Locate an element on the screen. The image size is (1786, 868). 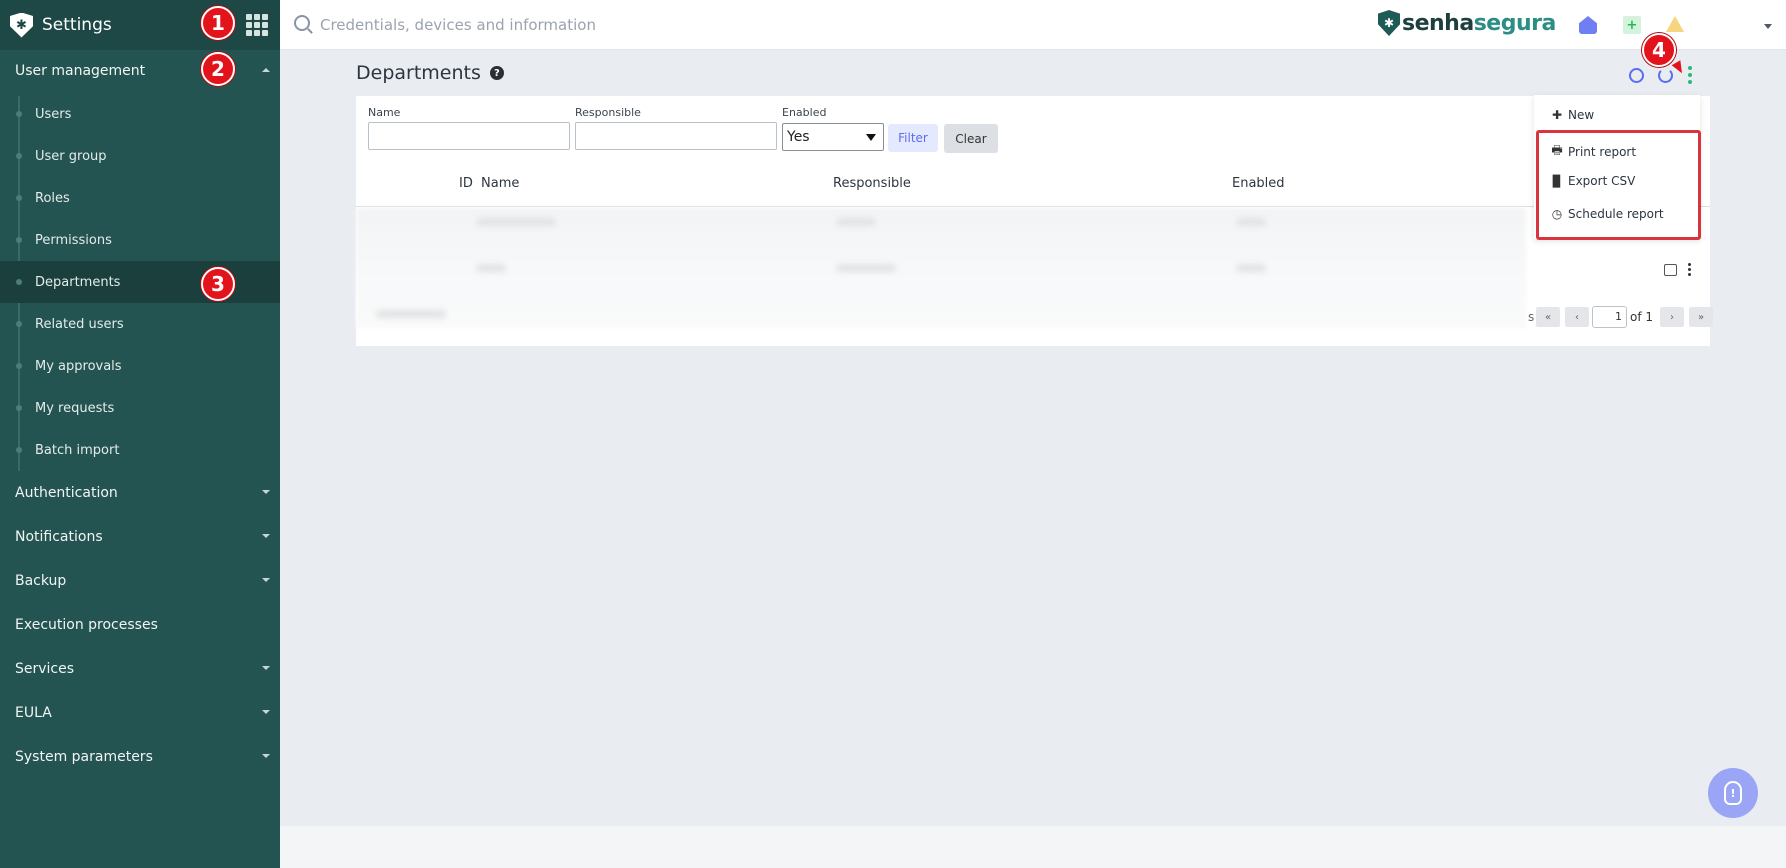
sidebar-section-system-parameters: System parameters is located at coordinates (140, 757).